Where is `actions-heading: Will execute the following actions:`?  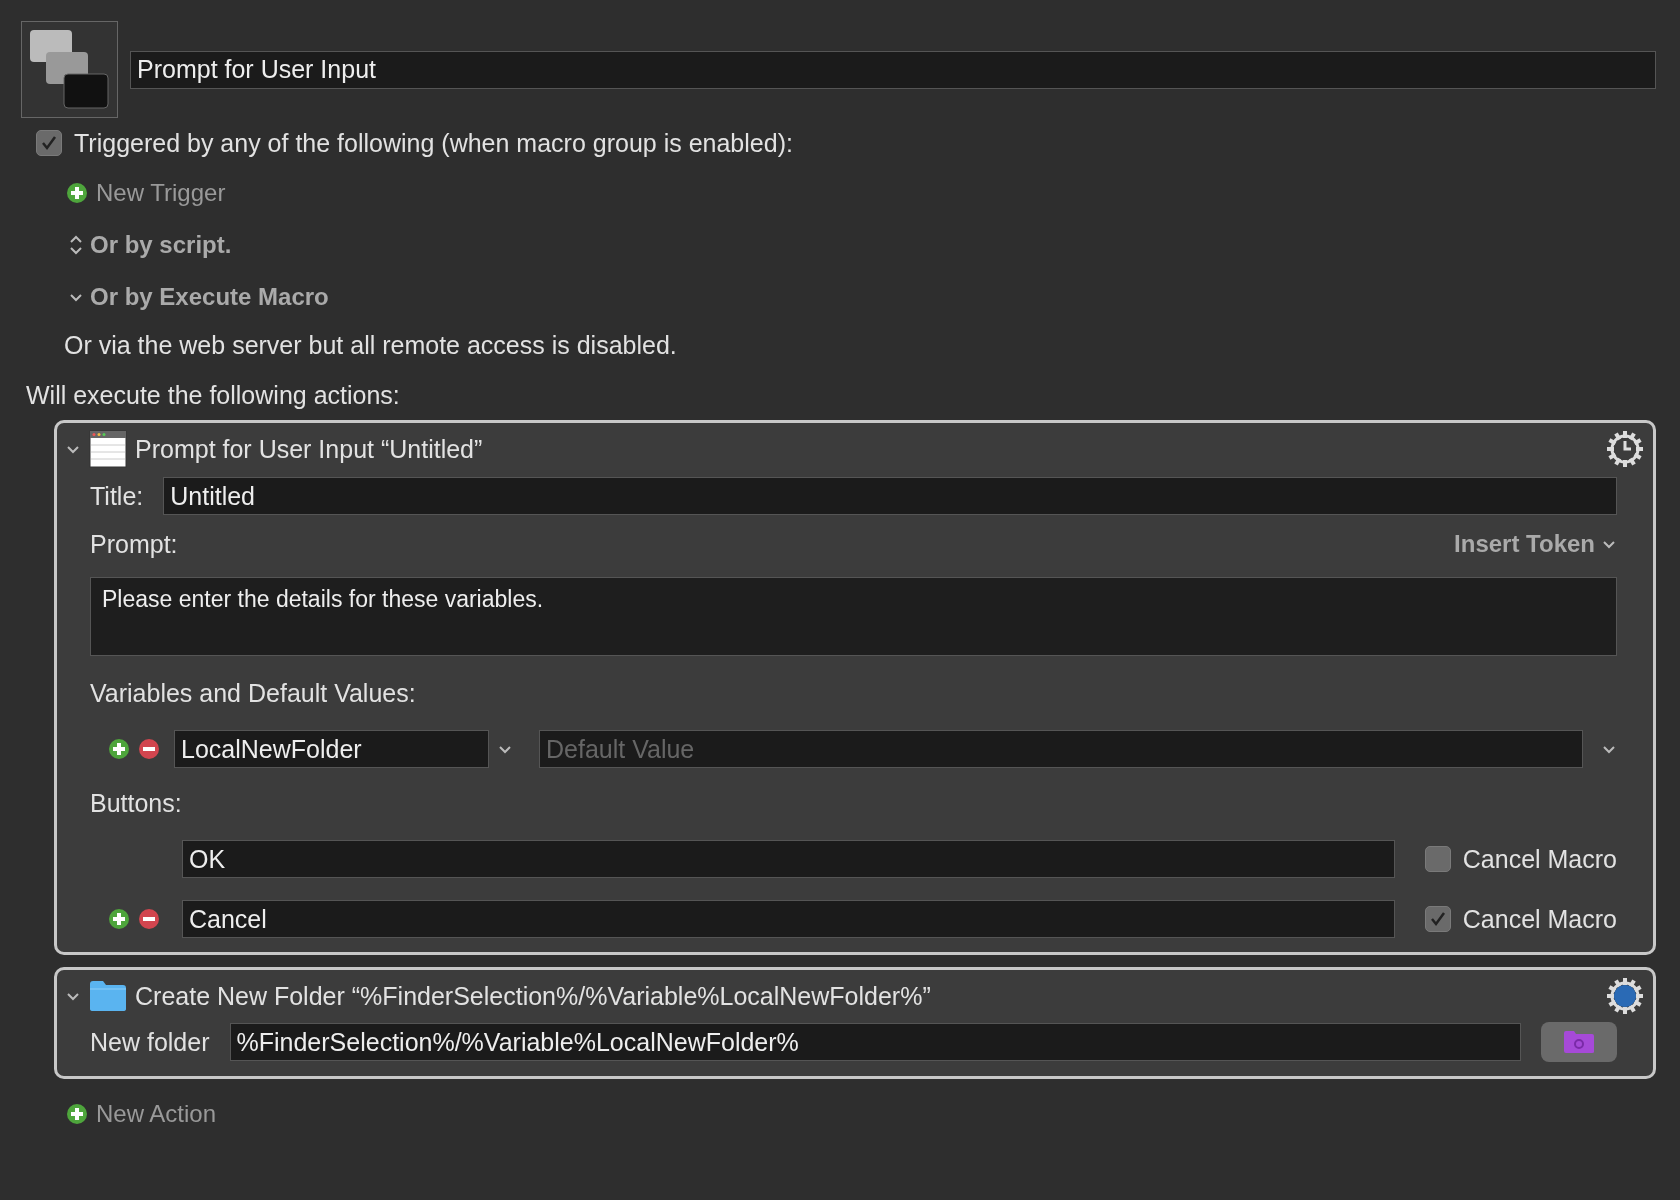 actions-heading: Will execute the following actions: is located at coordinates (213, 395).